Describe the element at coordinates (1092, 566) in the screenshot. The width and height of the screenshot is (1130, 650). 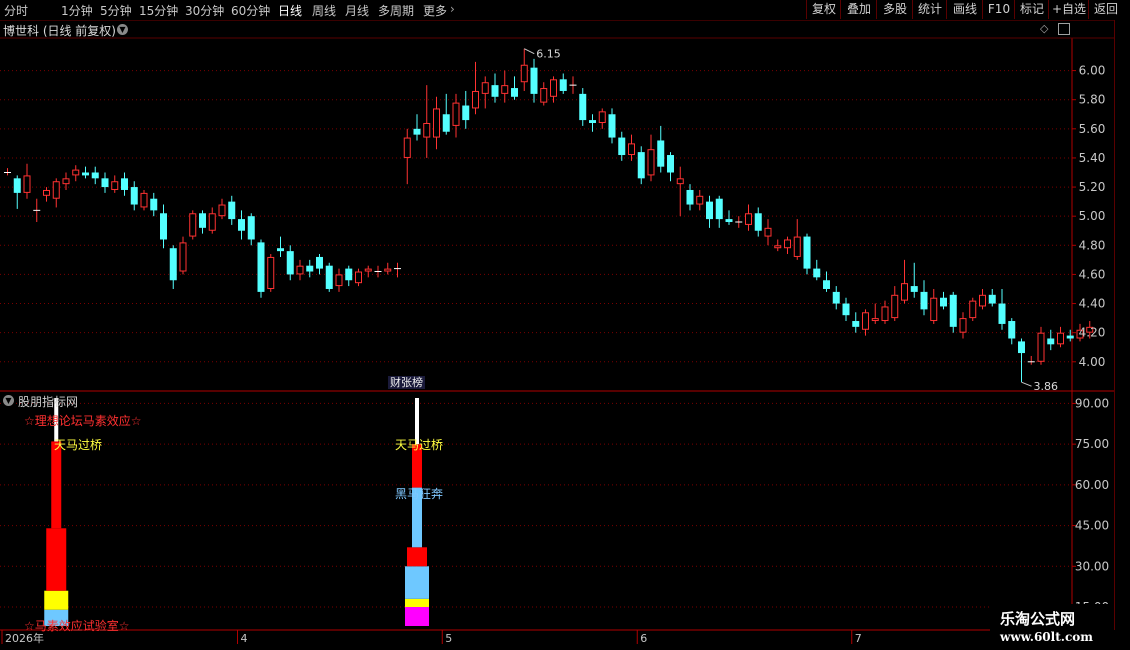
I see `indicator-tick-label: 30.00` at that location.